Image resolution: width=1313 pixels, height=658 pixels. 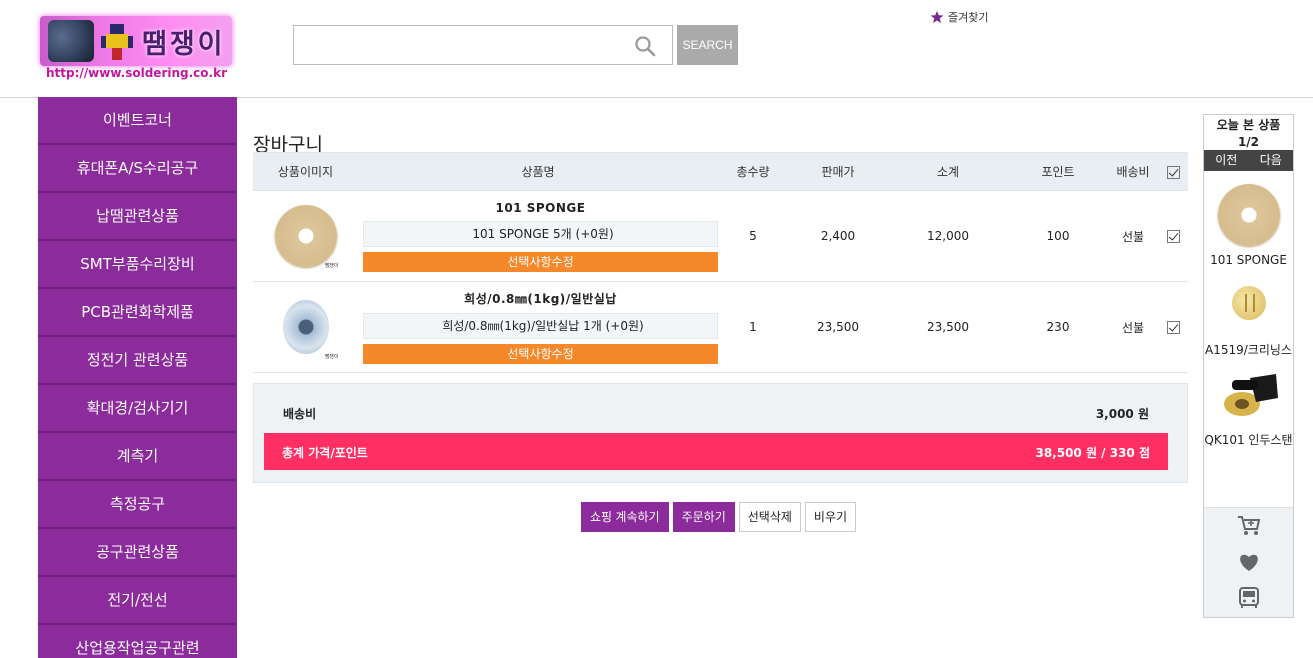 I want to click on cart-header-row: 상품이미지 상품명 총수량 판매가 소계 포인트 배송비, so click(x=720, y=171).